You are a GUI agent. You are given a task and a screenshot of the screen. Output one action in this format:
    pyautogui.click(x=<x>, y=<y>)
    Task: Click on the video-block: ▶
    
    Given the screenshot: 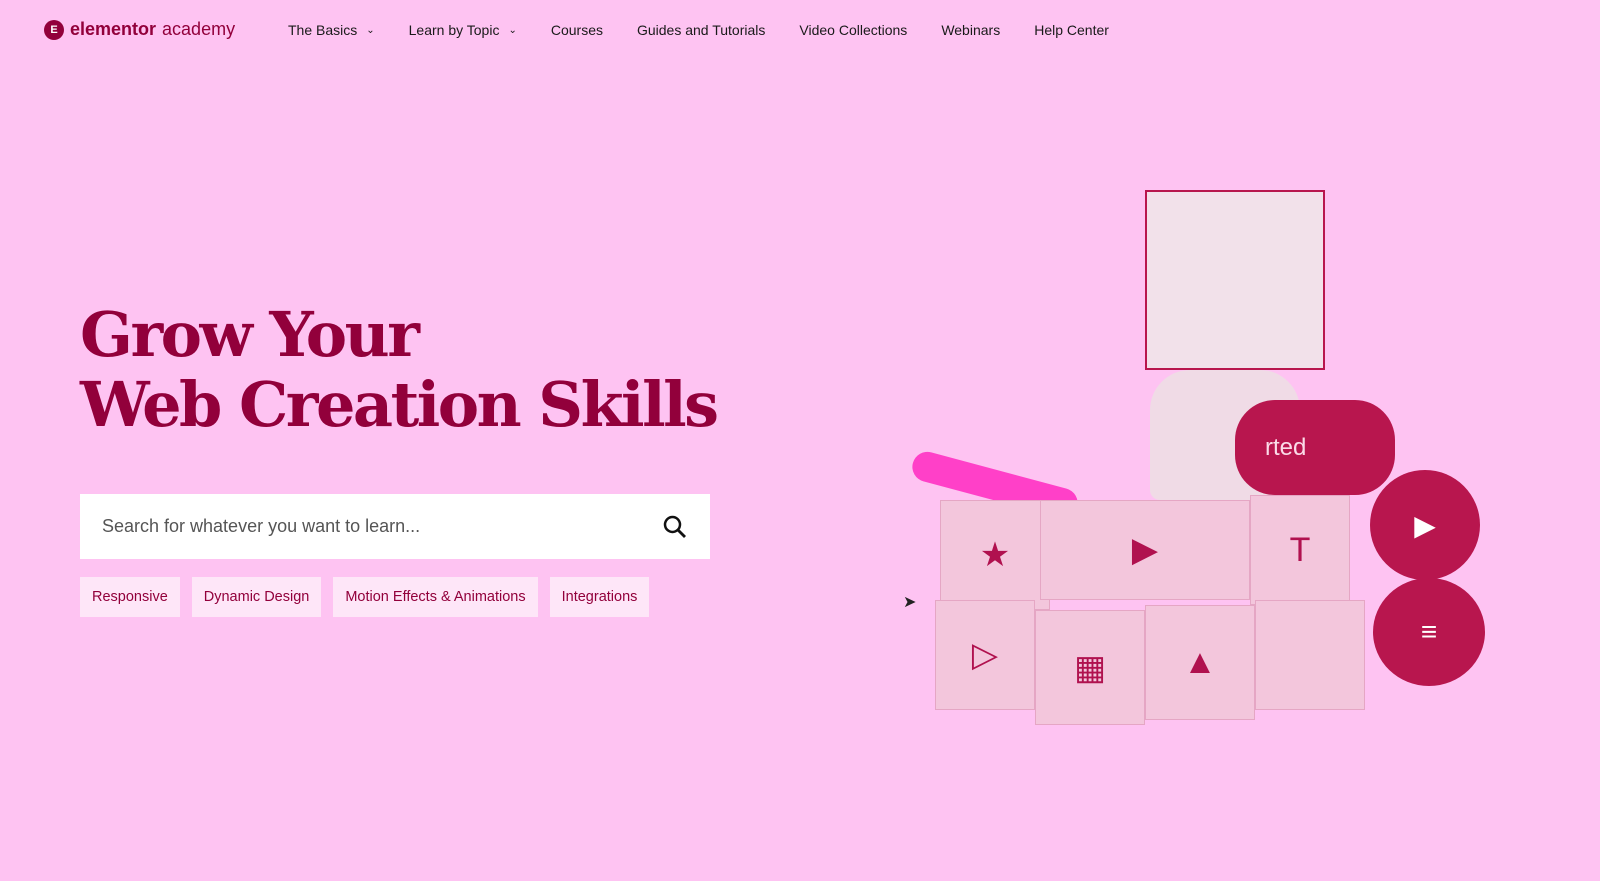 What is the action you would take?
    pyautogui.click(x=1145, y=550)
    